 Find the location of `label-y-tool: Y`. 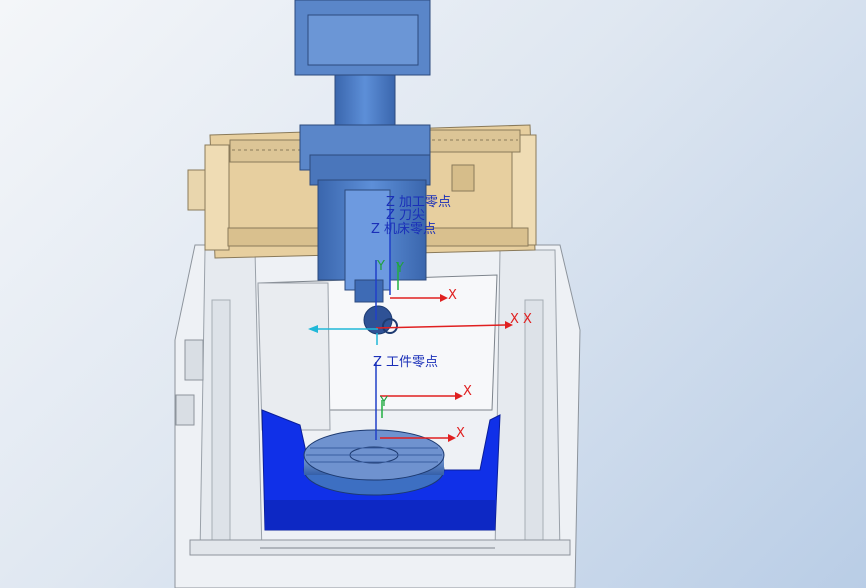

label-y-tool: Y is located at coordinates (399, 268).